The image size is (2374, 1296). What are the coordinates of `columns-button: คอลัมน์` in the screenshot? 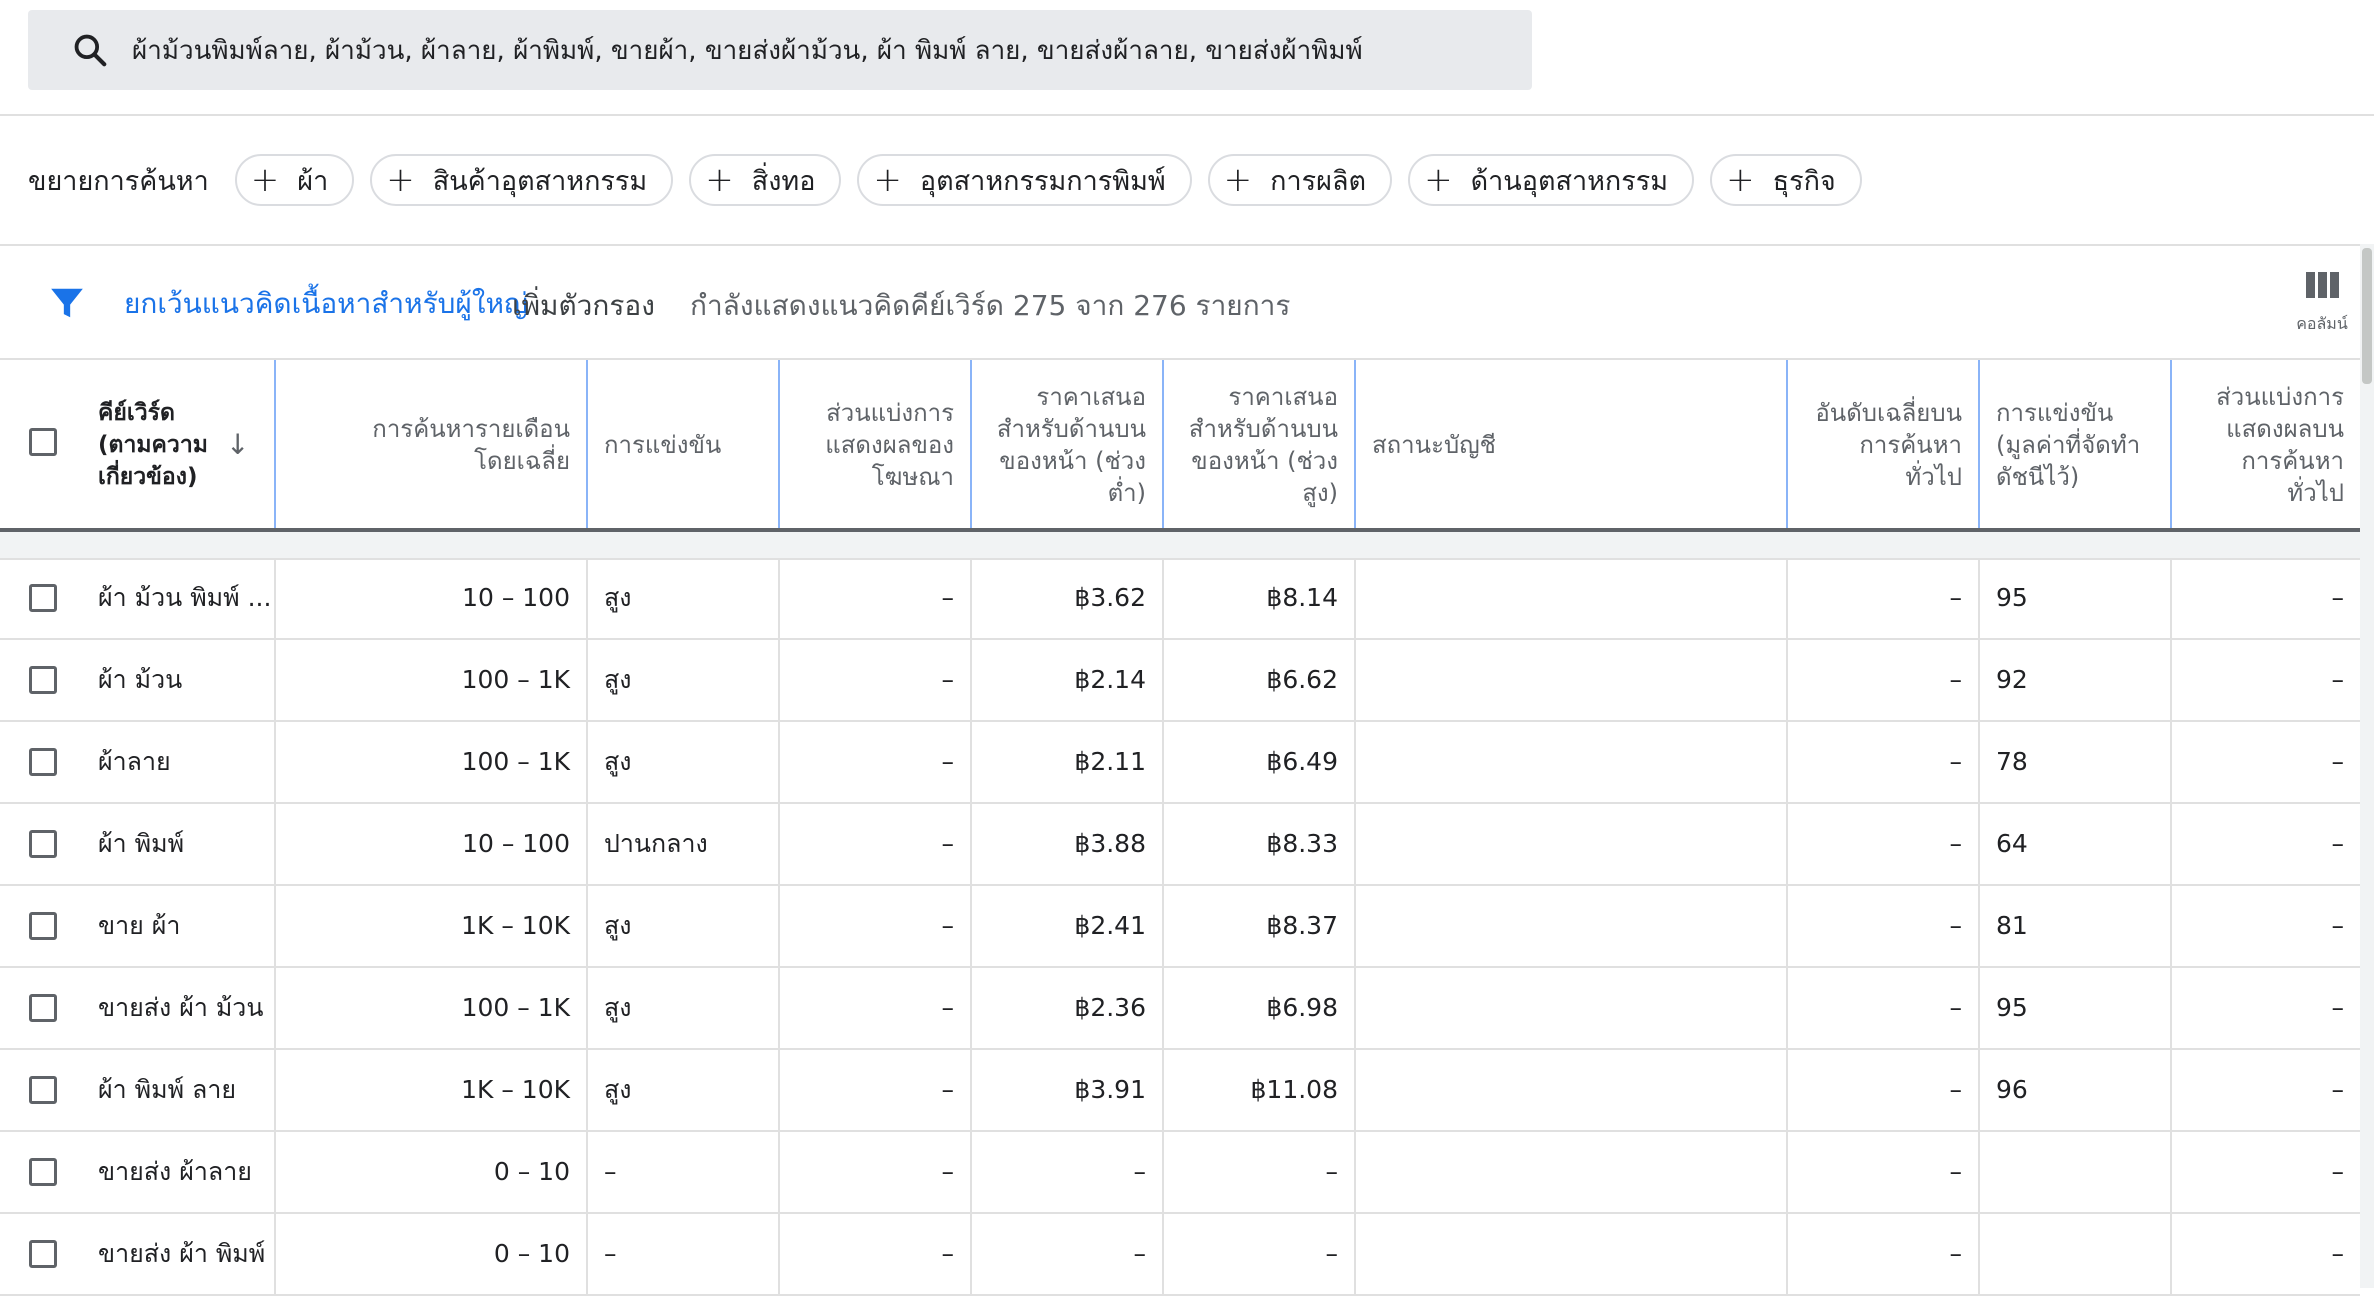 It's located at (2322, 305).